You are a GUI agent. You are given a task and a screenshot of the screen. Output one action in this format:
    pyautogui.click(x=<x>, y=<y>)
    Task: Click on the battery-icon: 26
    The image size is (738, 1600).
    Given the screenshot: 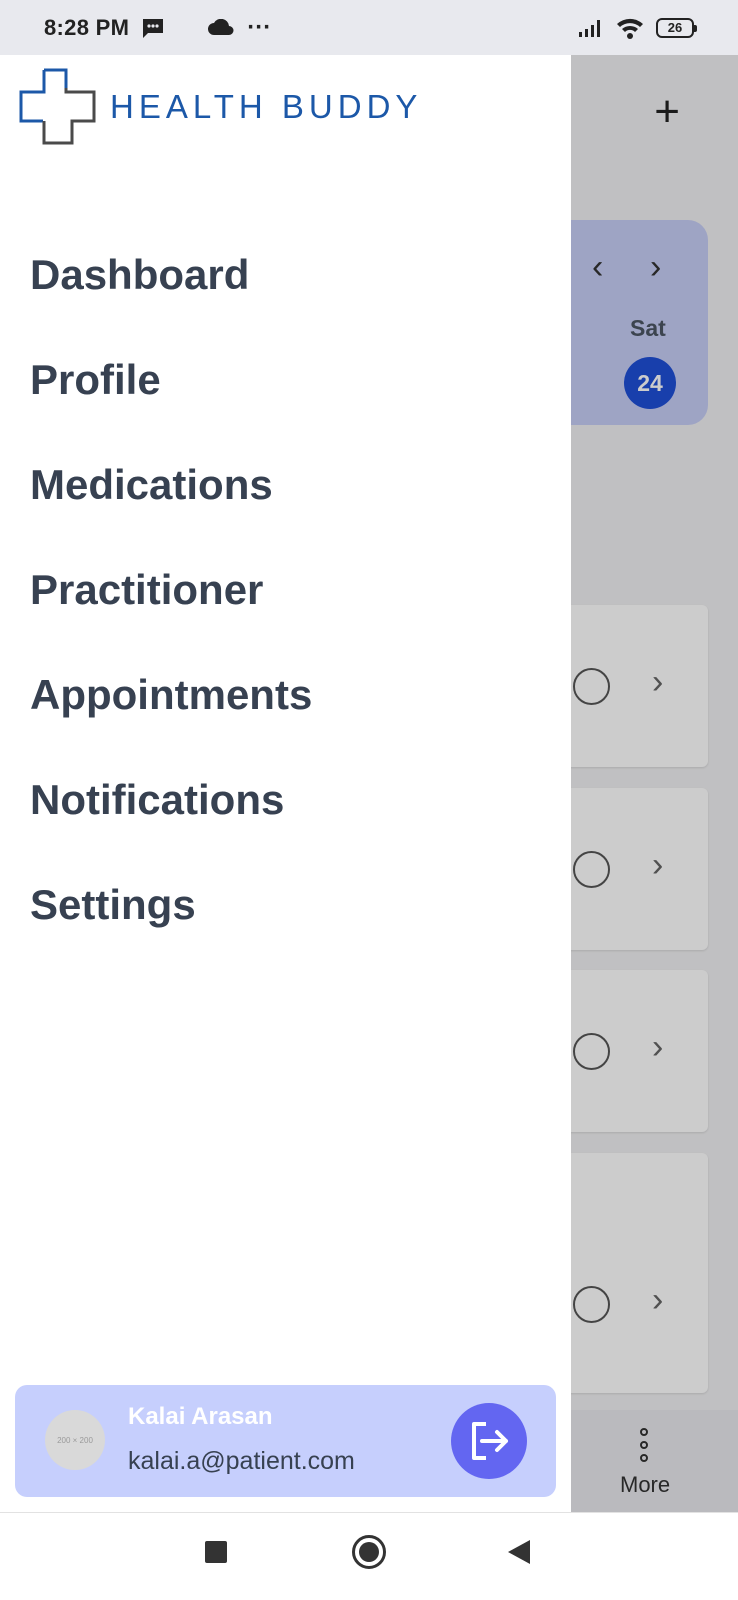 What is the action you would take?
    pyautogui.click(x=676, y=27)
    